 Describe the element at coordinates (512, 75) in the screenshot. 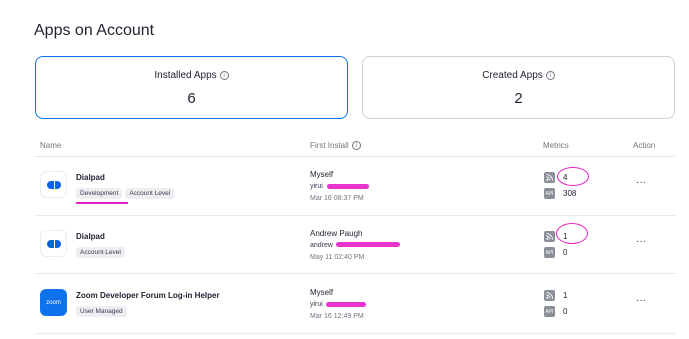

I see `created-apps-label: Created Apps` at that location.